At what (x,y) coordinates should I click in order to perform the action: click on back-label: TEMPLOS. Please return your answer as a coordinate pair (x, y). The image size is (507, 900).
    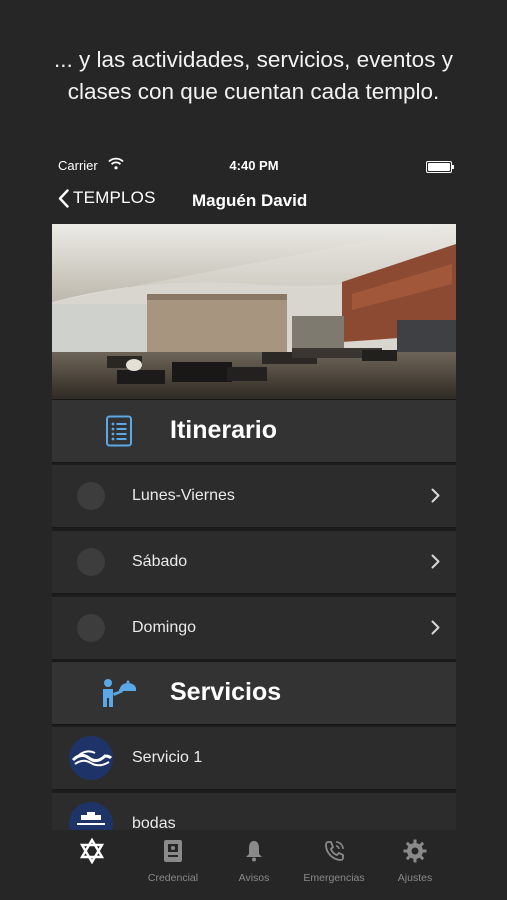
    Looking at the image, I should click on (114, 197).